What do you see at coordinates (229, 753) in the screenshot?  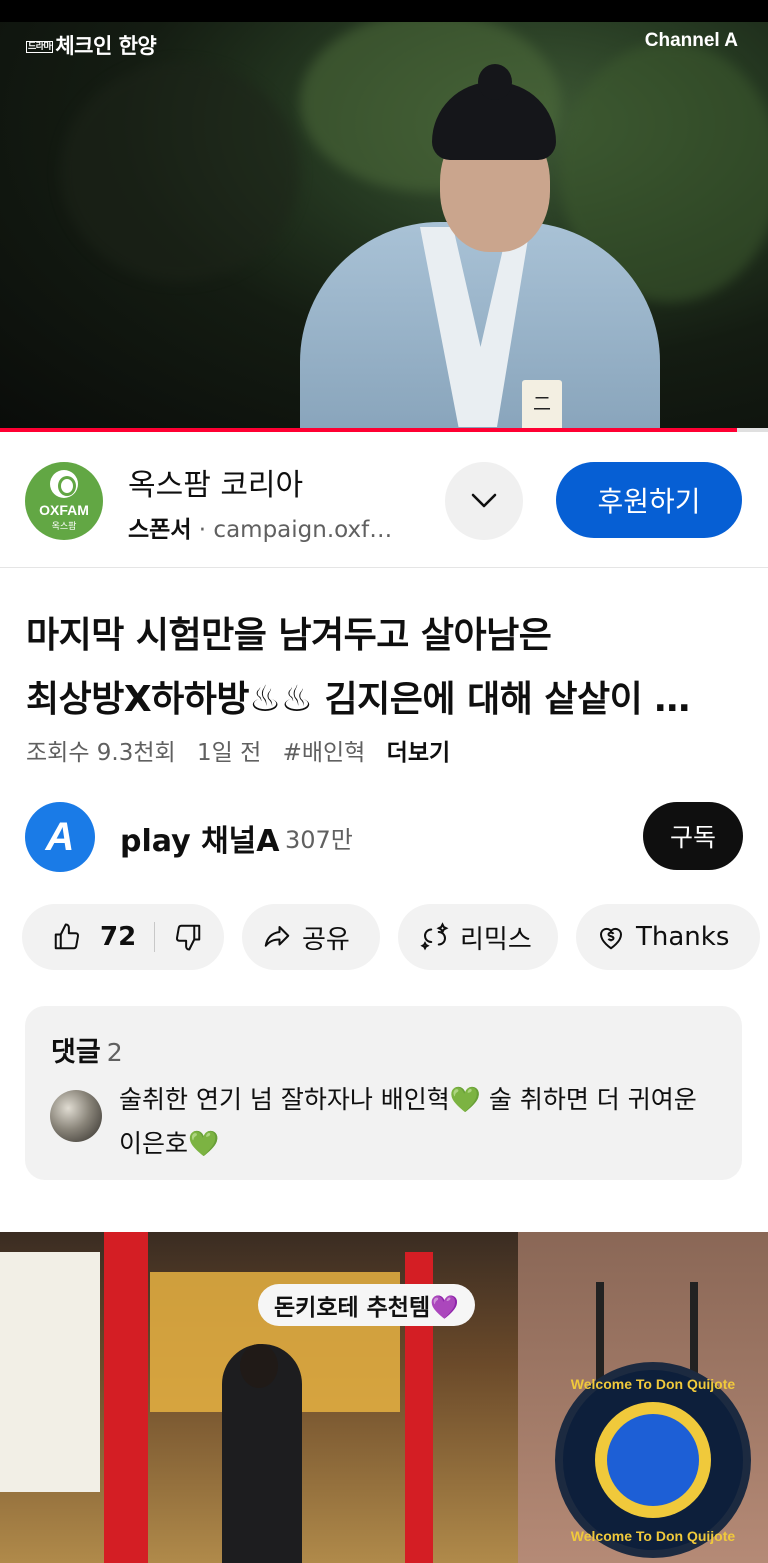 I see `upload-age: 1일 전` at bounding box center [229, 753].